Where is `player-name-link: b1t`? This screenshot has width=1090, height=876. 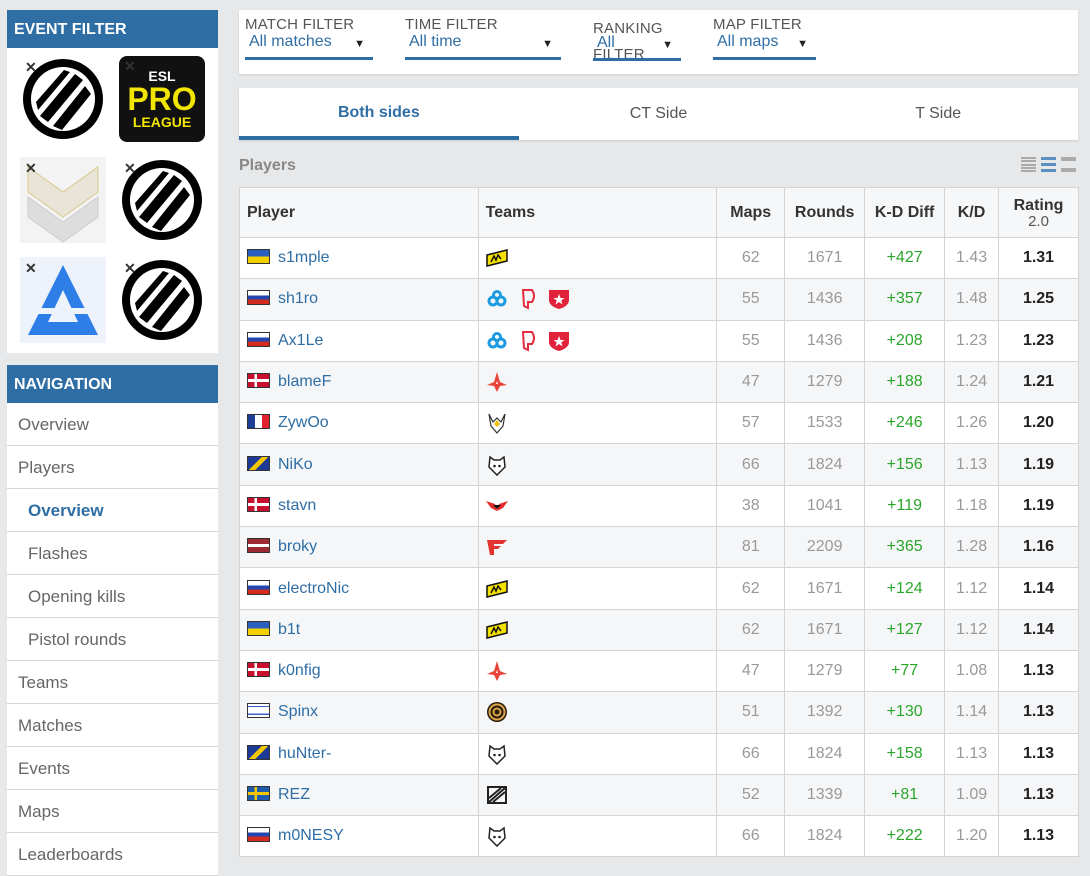
player-name-link: b1t is located at coordinates (289, 629).